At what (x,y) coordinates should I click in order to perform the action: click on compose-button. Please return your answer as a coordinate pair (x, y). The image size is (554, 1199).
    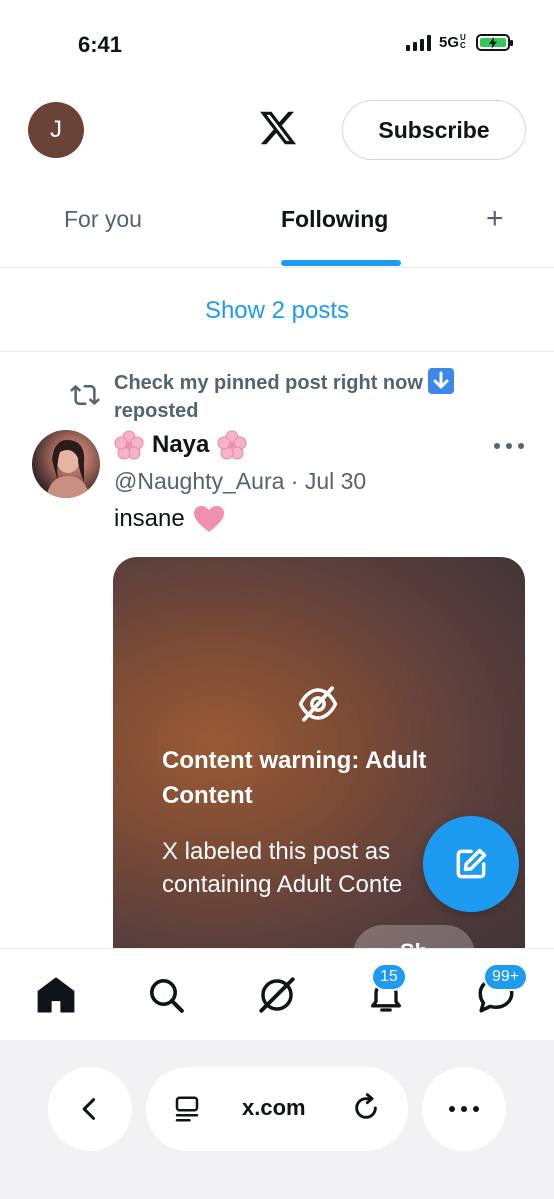
    Looking at the image, I should click on (471, 864).